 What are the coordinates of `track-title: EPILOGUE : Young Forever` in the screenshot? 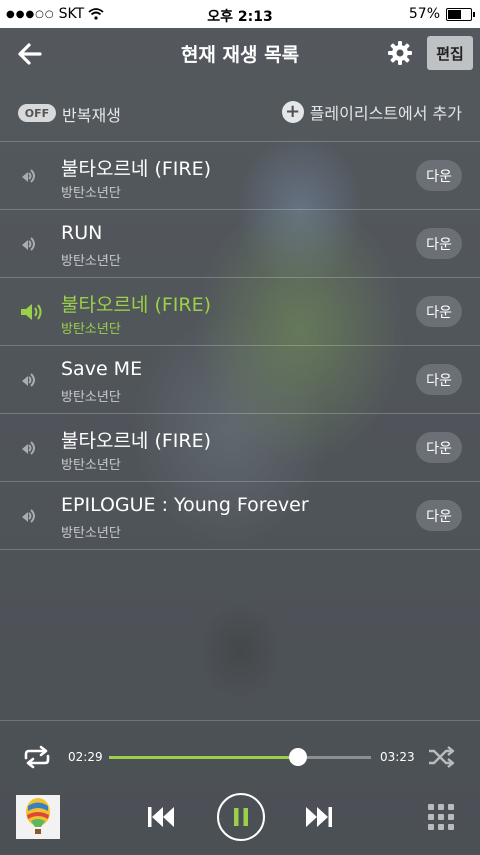 It's located at (185, 505).